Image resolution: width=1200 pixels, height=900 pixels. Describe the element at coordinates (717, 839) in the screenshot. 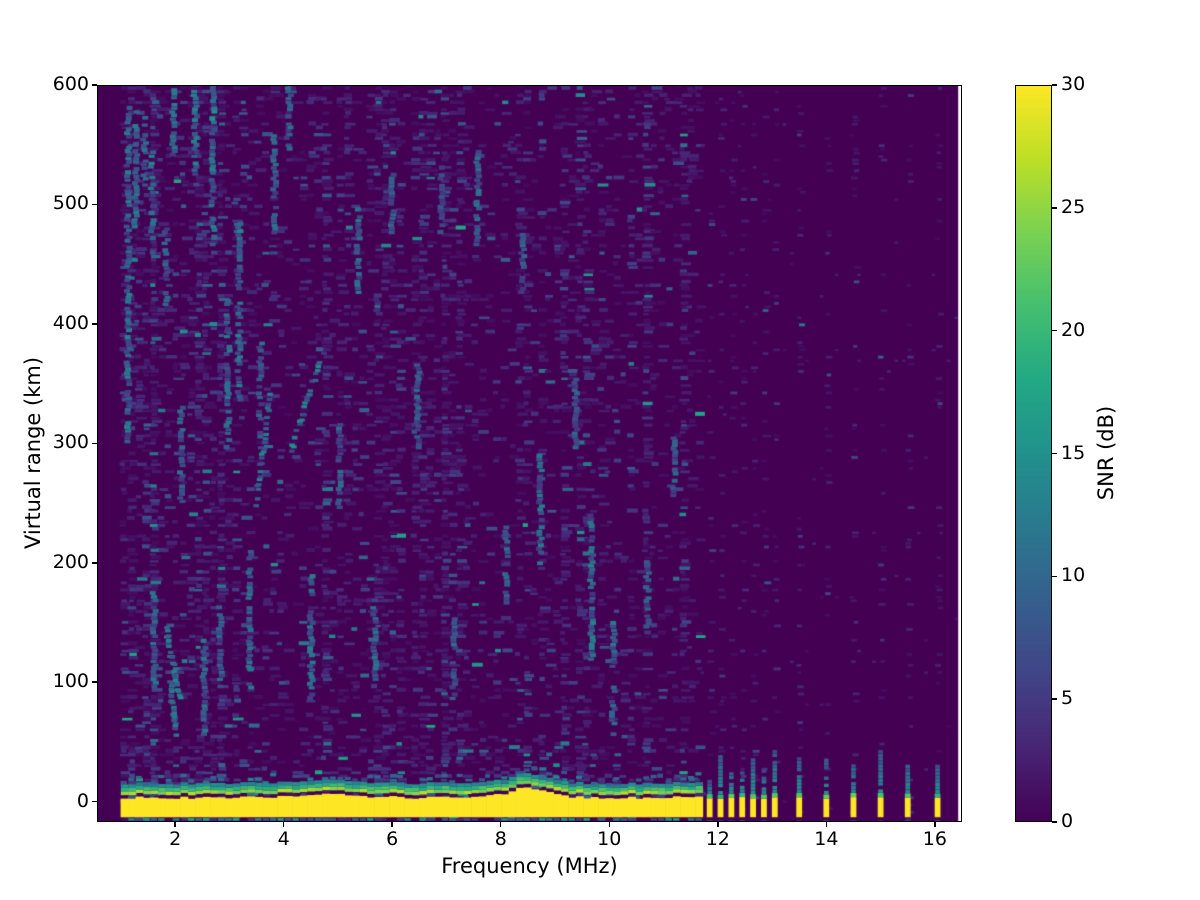

I see `x-tick-label: 12` at that location.